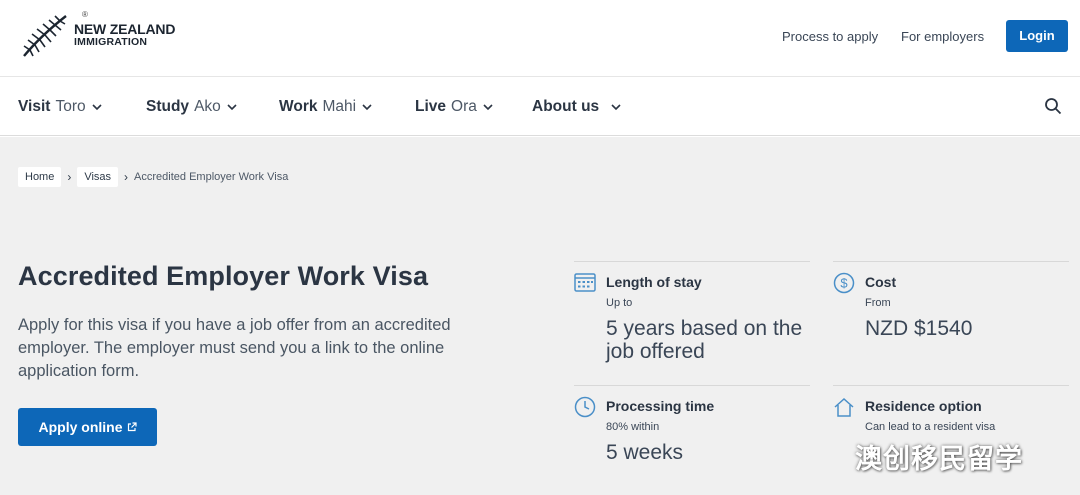 Image resolution: width=1080 pixels, height=495 pixels. I want to click on logo-line-1: NEW ZEALAND, so click(125, 29).